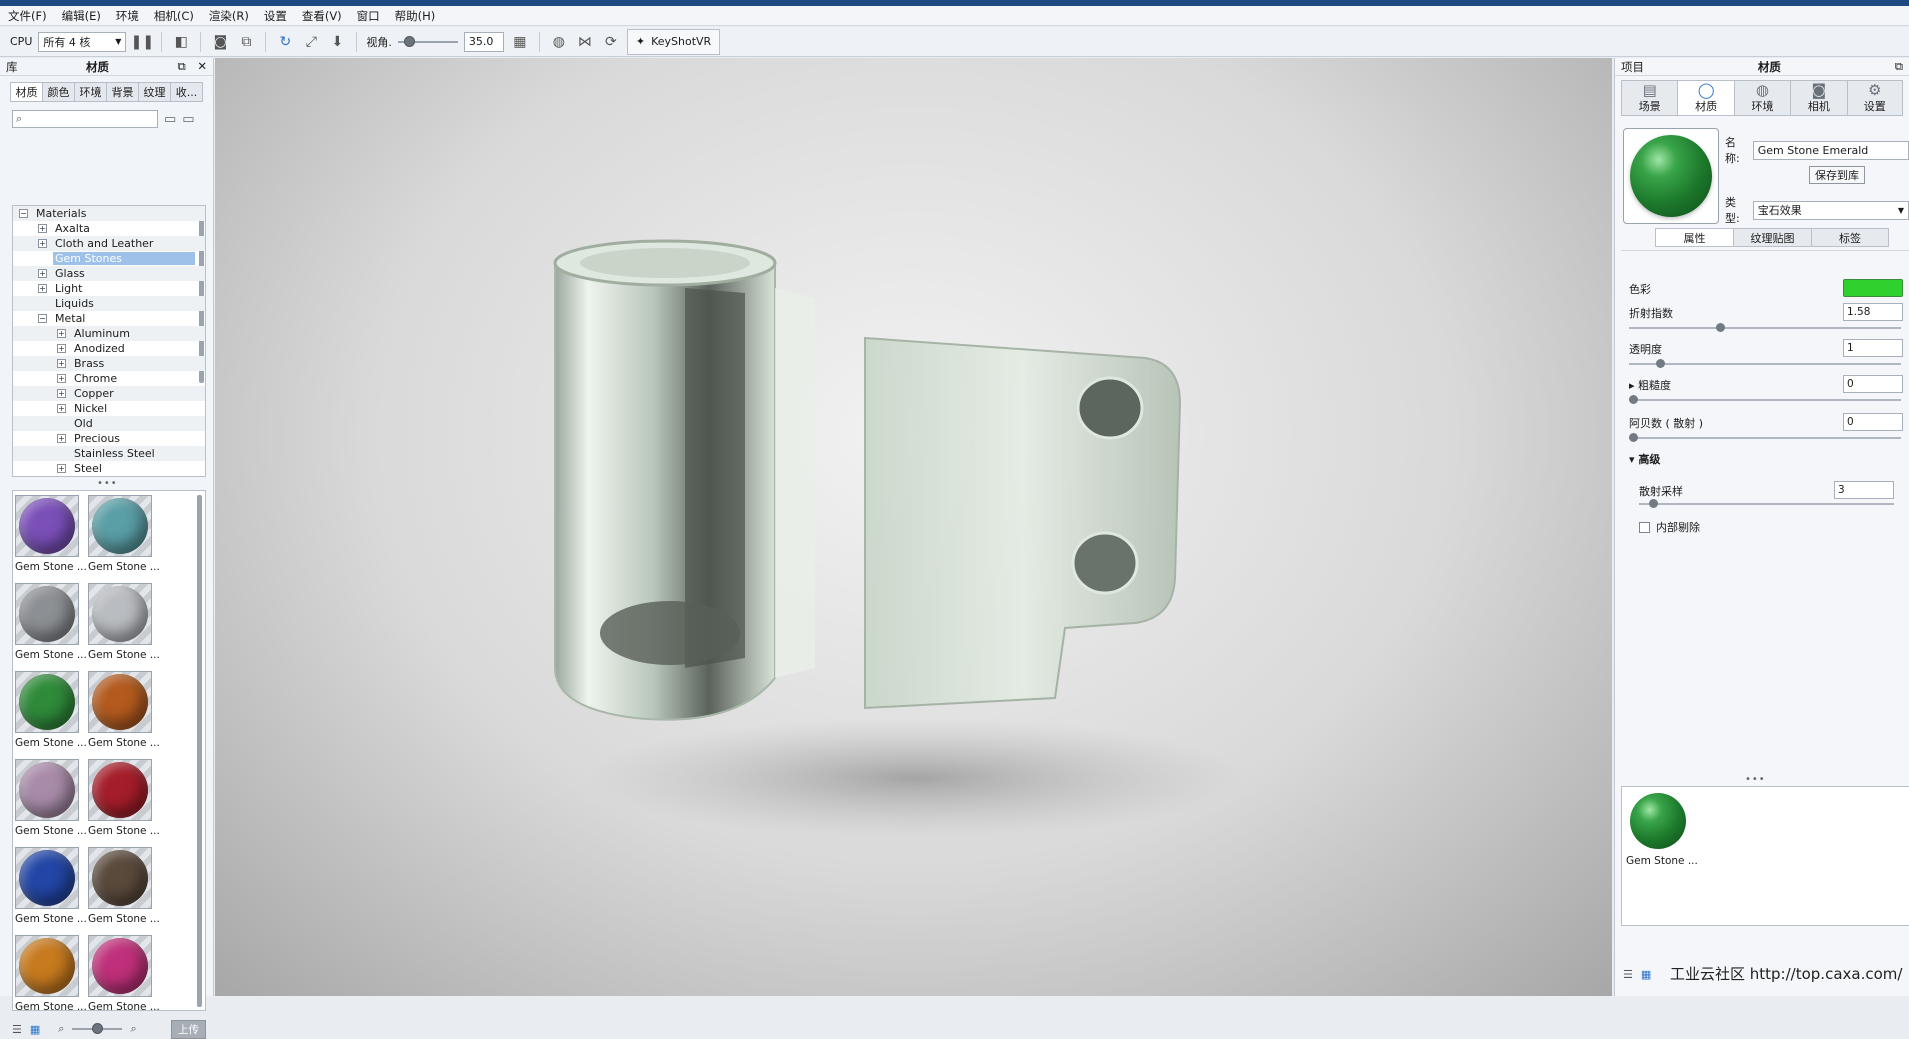 This screenshot has height=1039, width=1909. I want to click on menu-render: 渲染(R), so click(229, 16).